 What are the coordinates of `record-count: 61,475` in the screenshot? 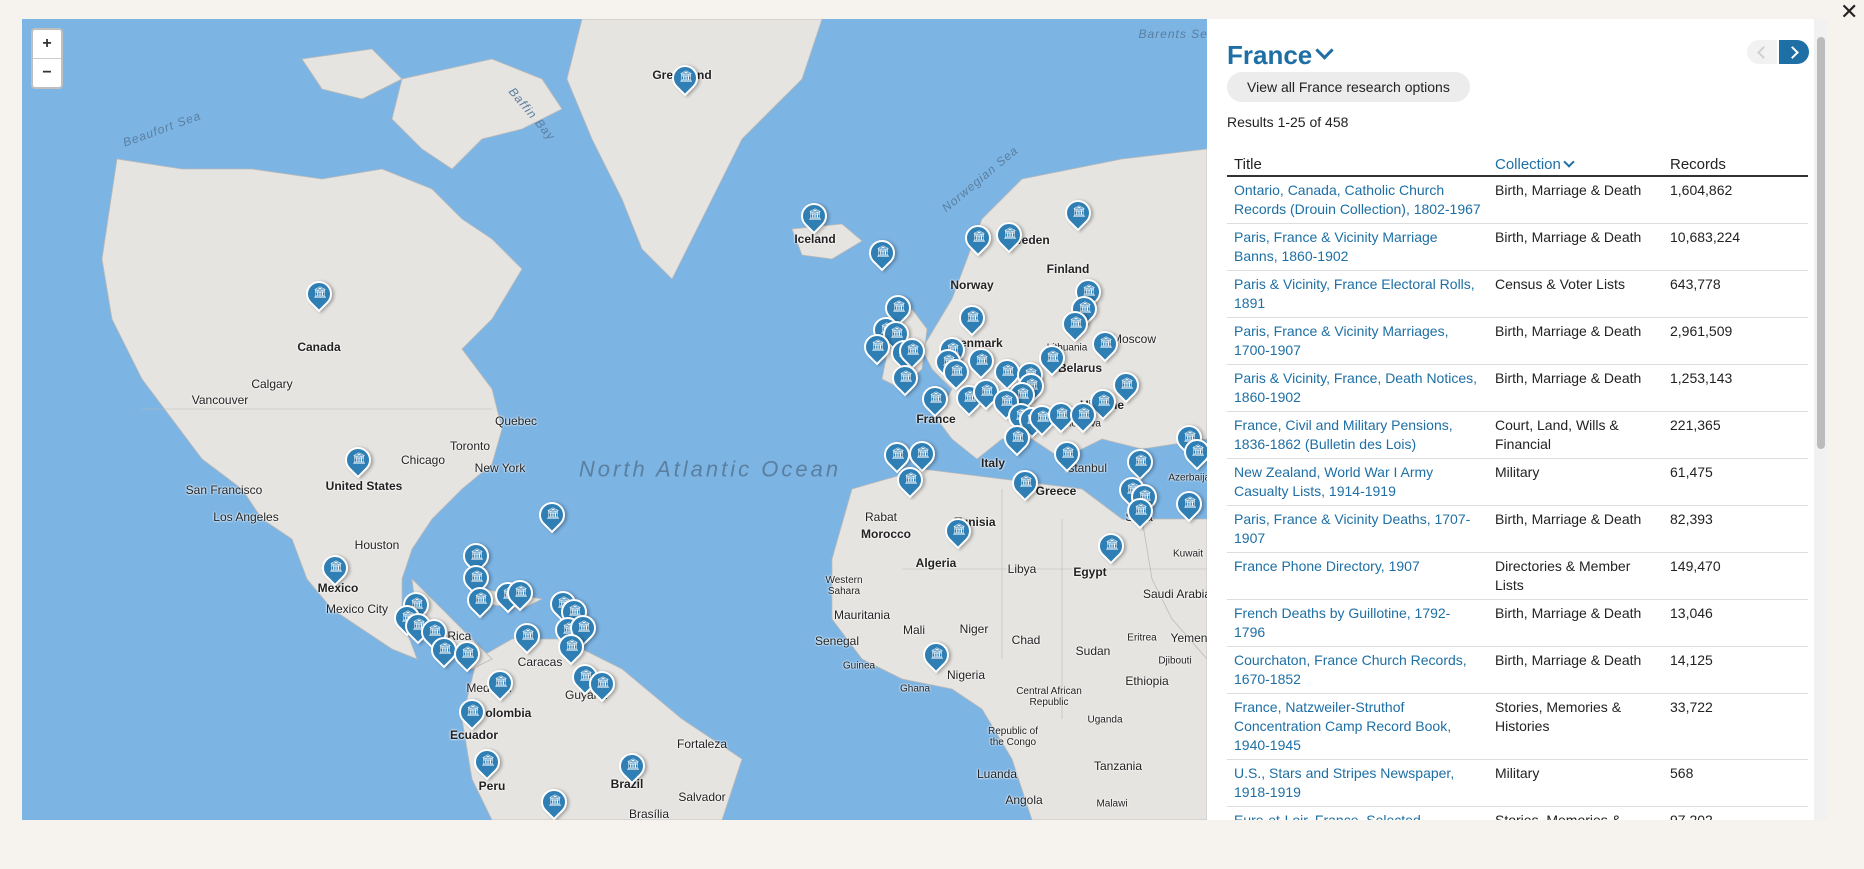 It's located at (1691, 472).